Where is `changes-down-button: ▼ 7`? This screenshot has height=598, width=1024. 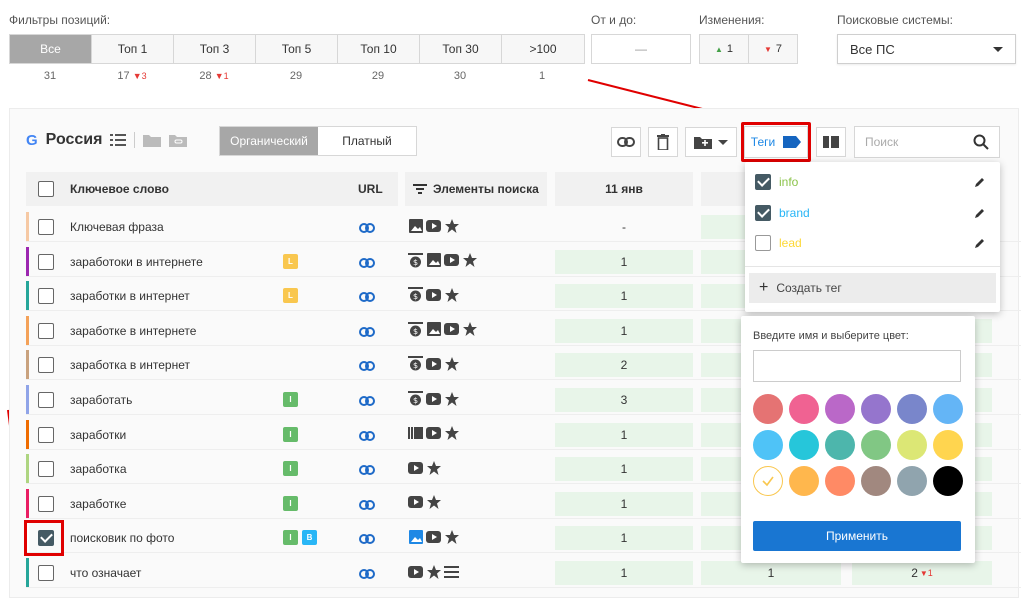 changes-down-button: ▼ 7 is located at coordinates (773, 49).